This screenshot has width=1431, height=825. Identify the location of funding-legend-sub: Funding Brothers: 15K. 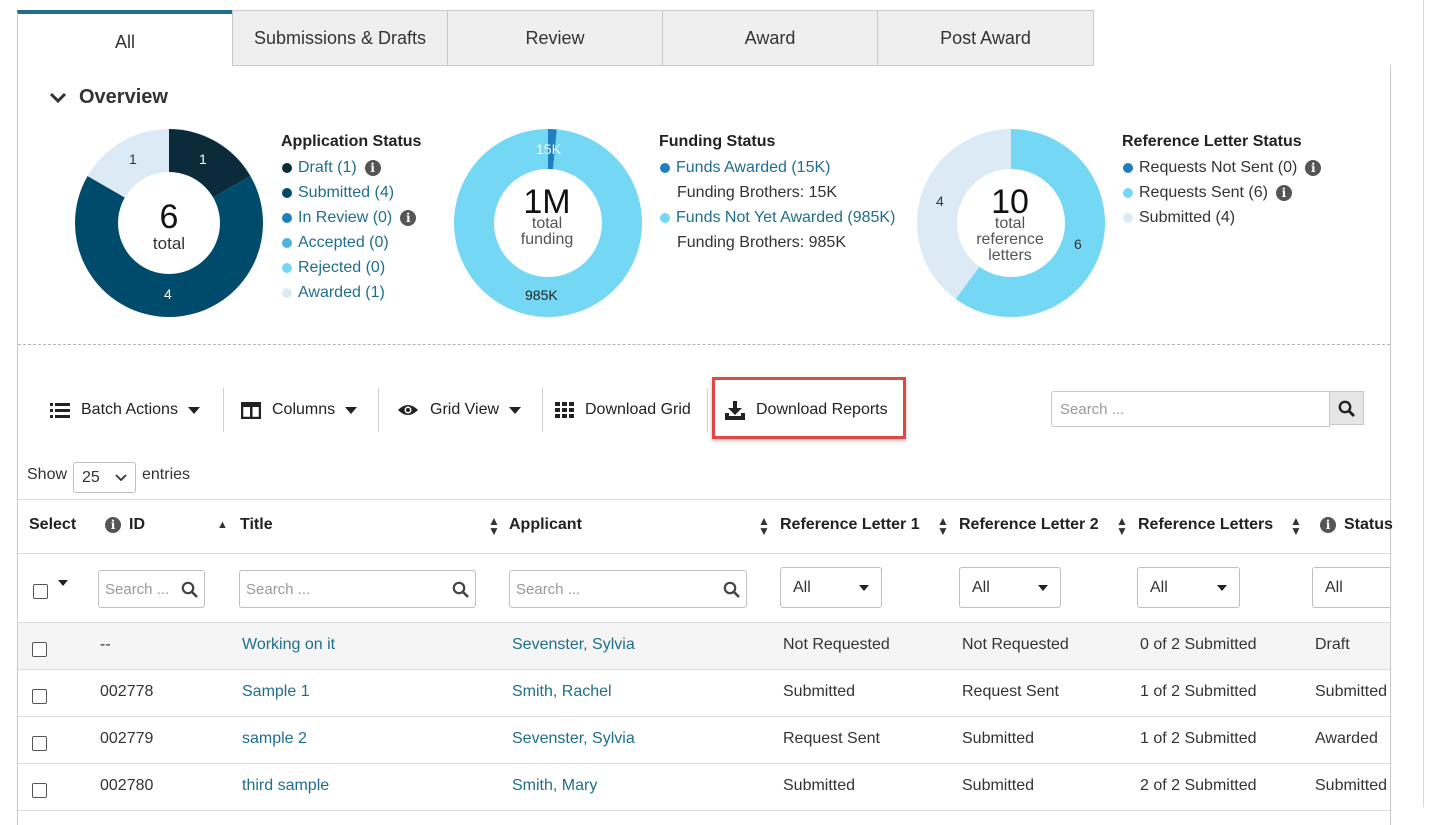
(757, 193).